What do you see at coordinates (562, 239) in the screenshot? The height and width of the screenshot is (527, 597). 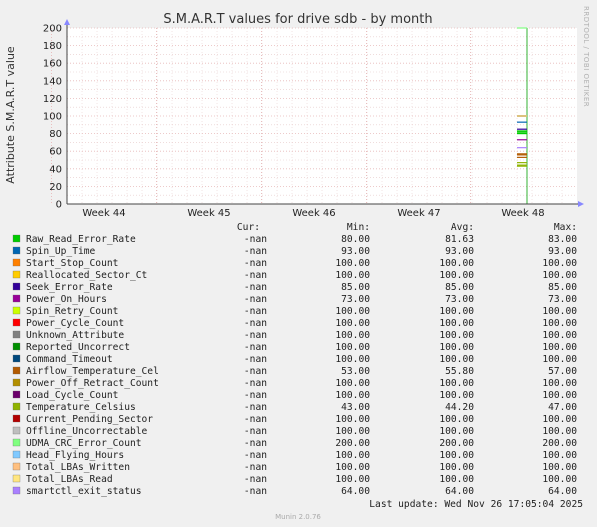 I see `legend-max-value: 83.00` at bounding box center [562, 239].